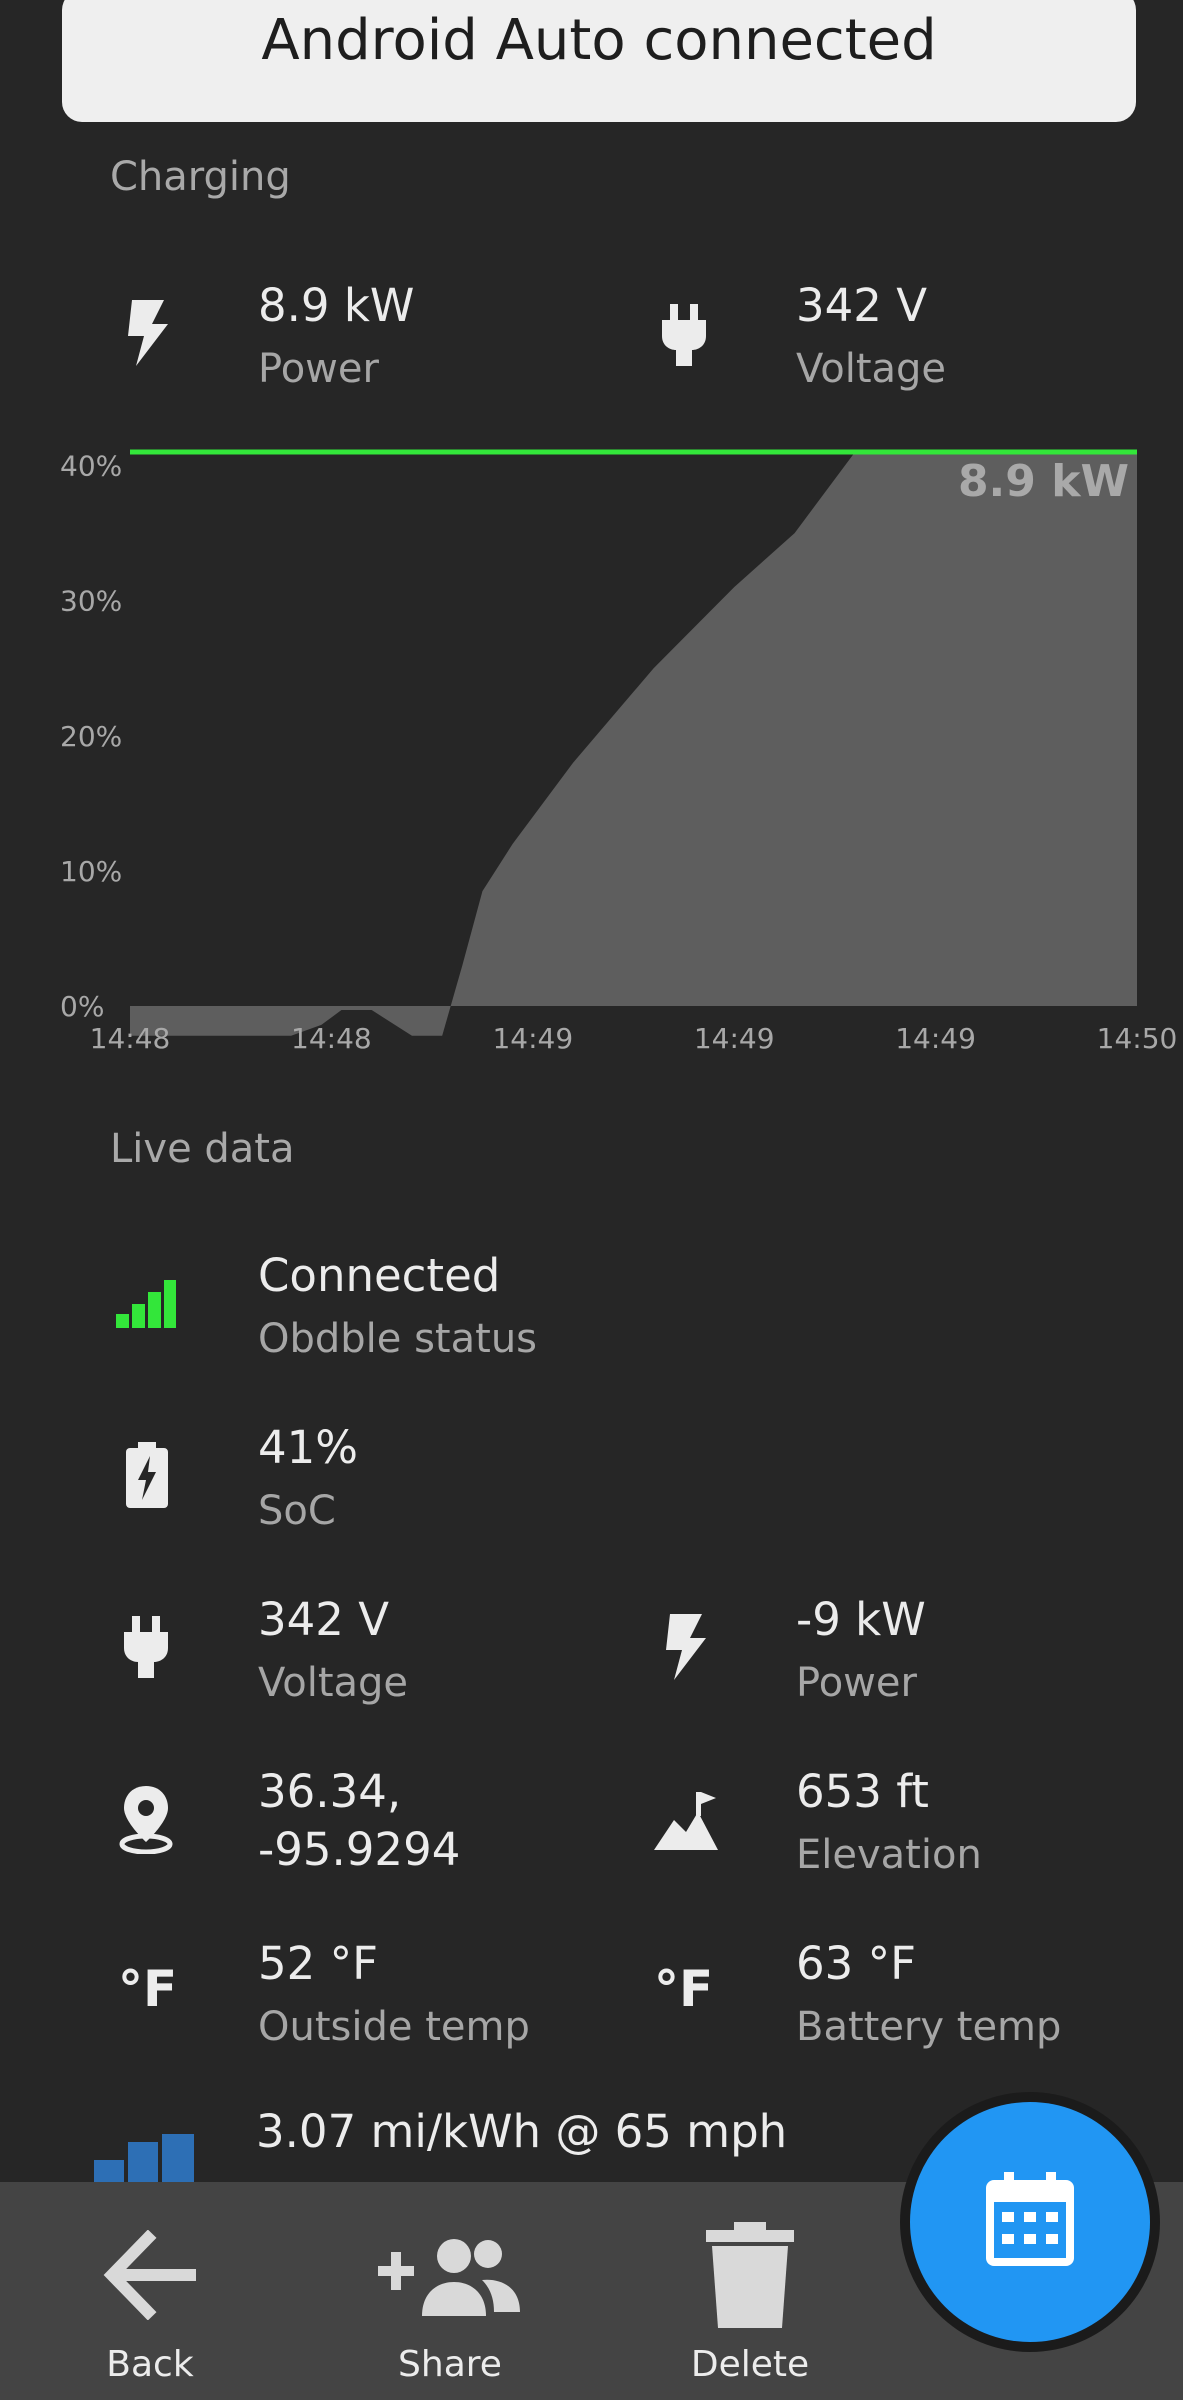  What do you see at coordinates (871, 369) in the screenshot?
I see `charging-voltage-label: Voltage` at bounding box center [871, 369].